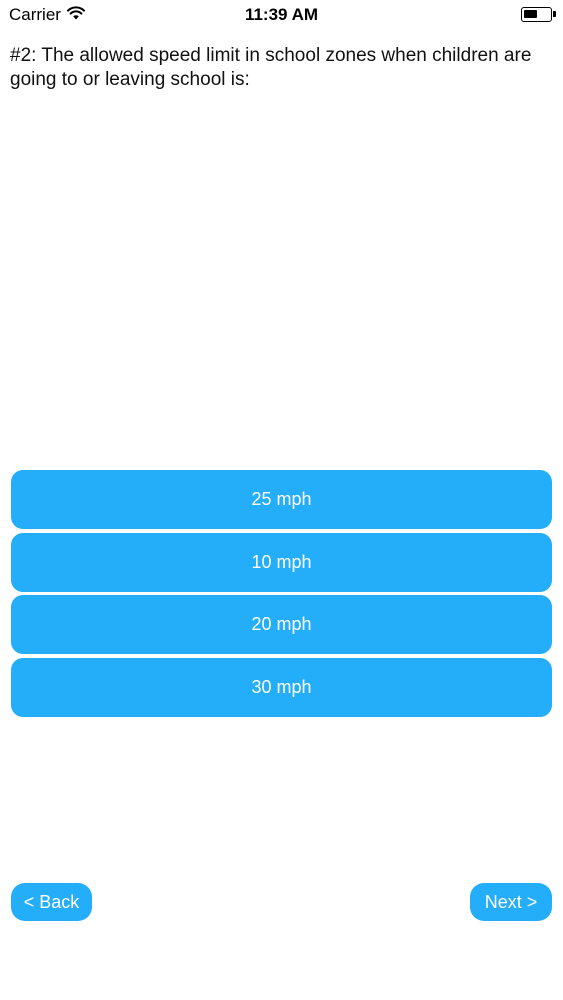 This screenshot has height=1000, width=563. I want to click on battery-level, so click(530, 14).